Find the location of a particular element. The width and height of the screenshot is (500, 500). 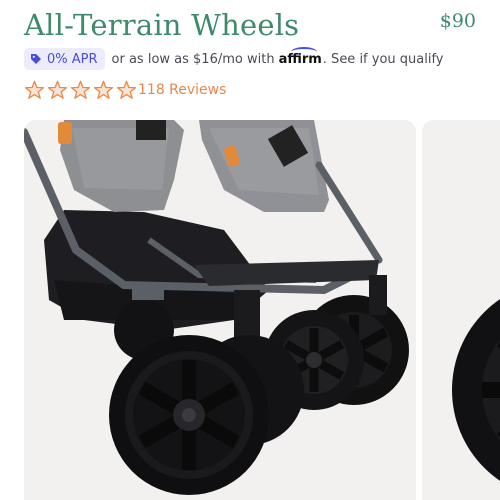

star-rating is located at coordinates (80, 90).